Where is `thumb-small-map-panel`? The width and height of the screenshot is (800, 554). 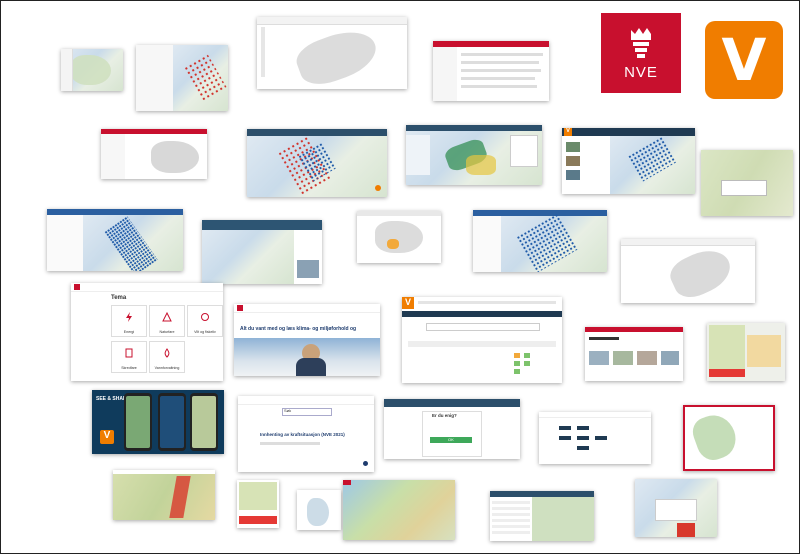 thumb-small-map-panel is located at coordinates (258, 504).